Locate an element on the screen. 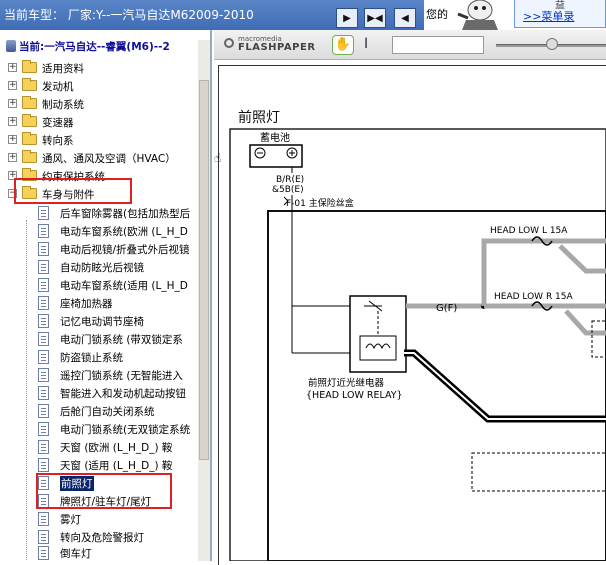  expand-icon: ▶◀ is located at coordinates (375, 18).